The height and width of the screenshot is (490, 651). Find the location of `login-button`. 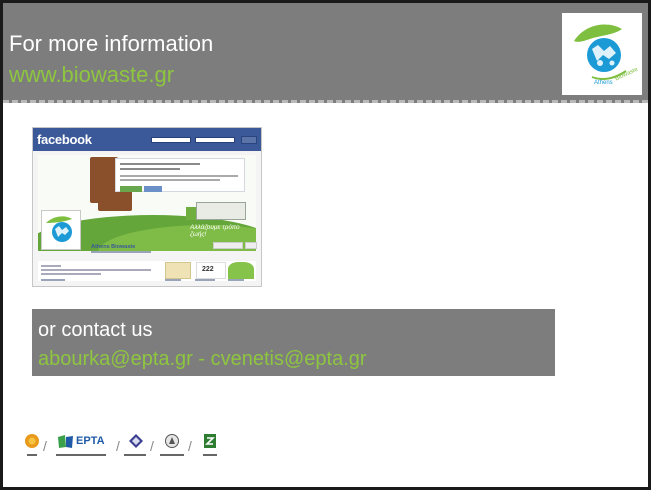

login-button is located at coordinates (249, 140).